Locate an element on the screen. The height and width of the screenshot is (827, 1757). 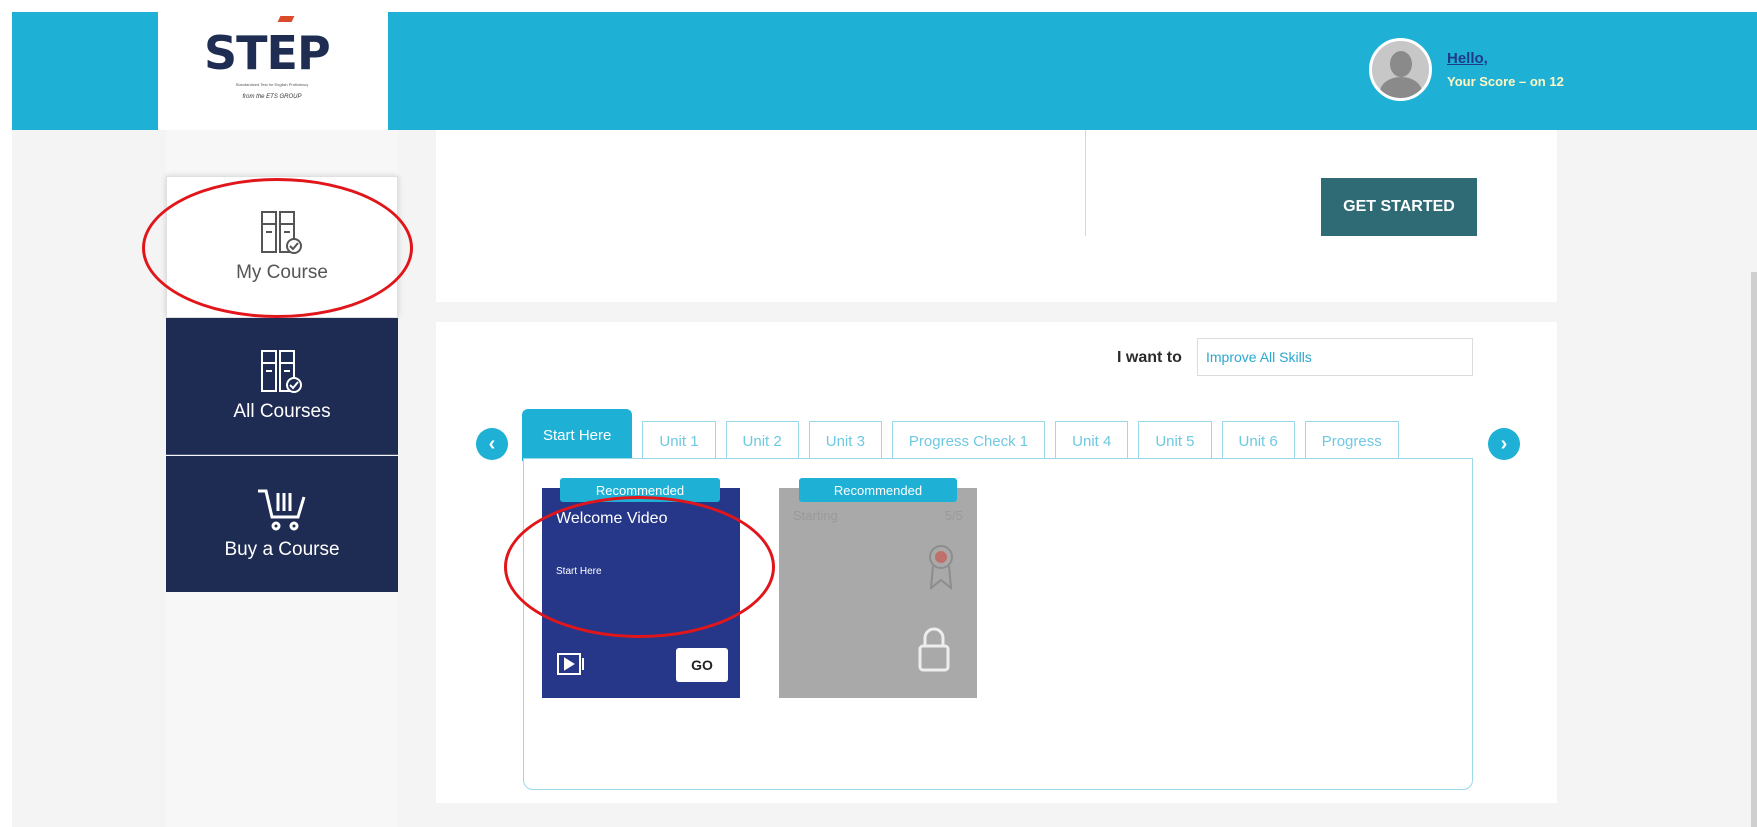
cart-icon is located at coordinates (282, 510).